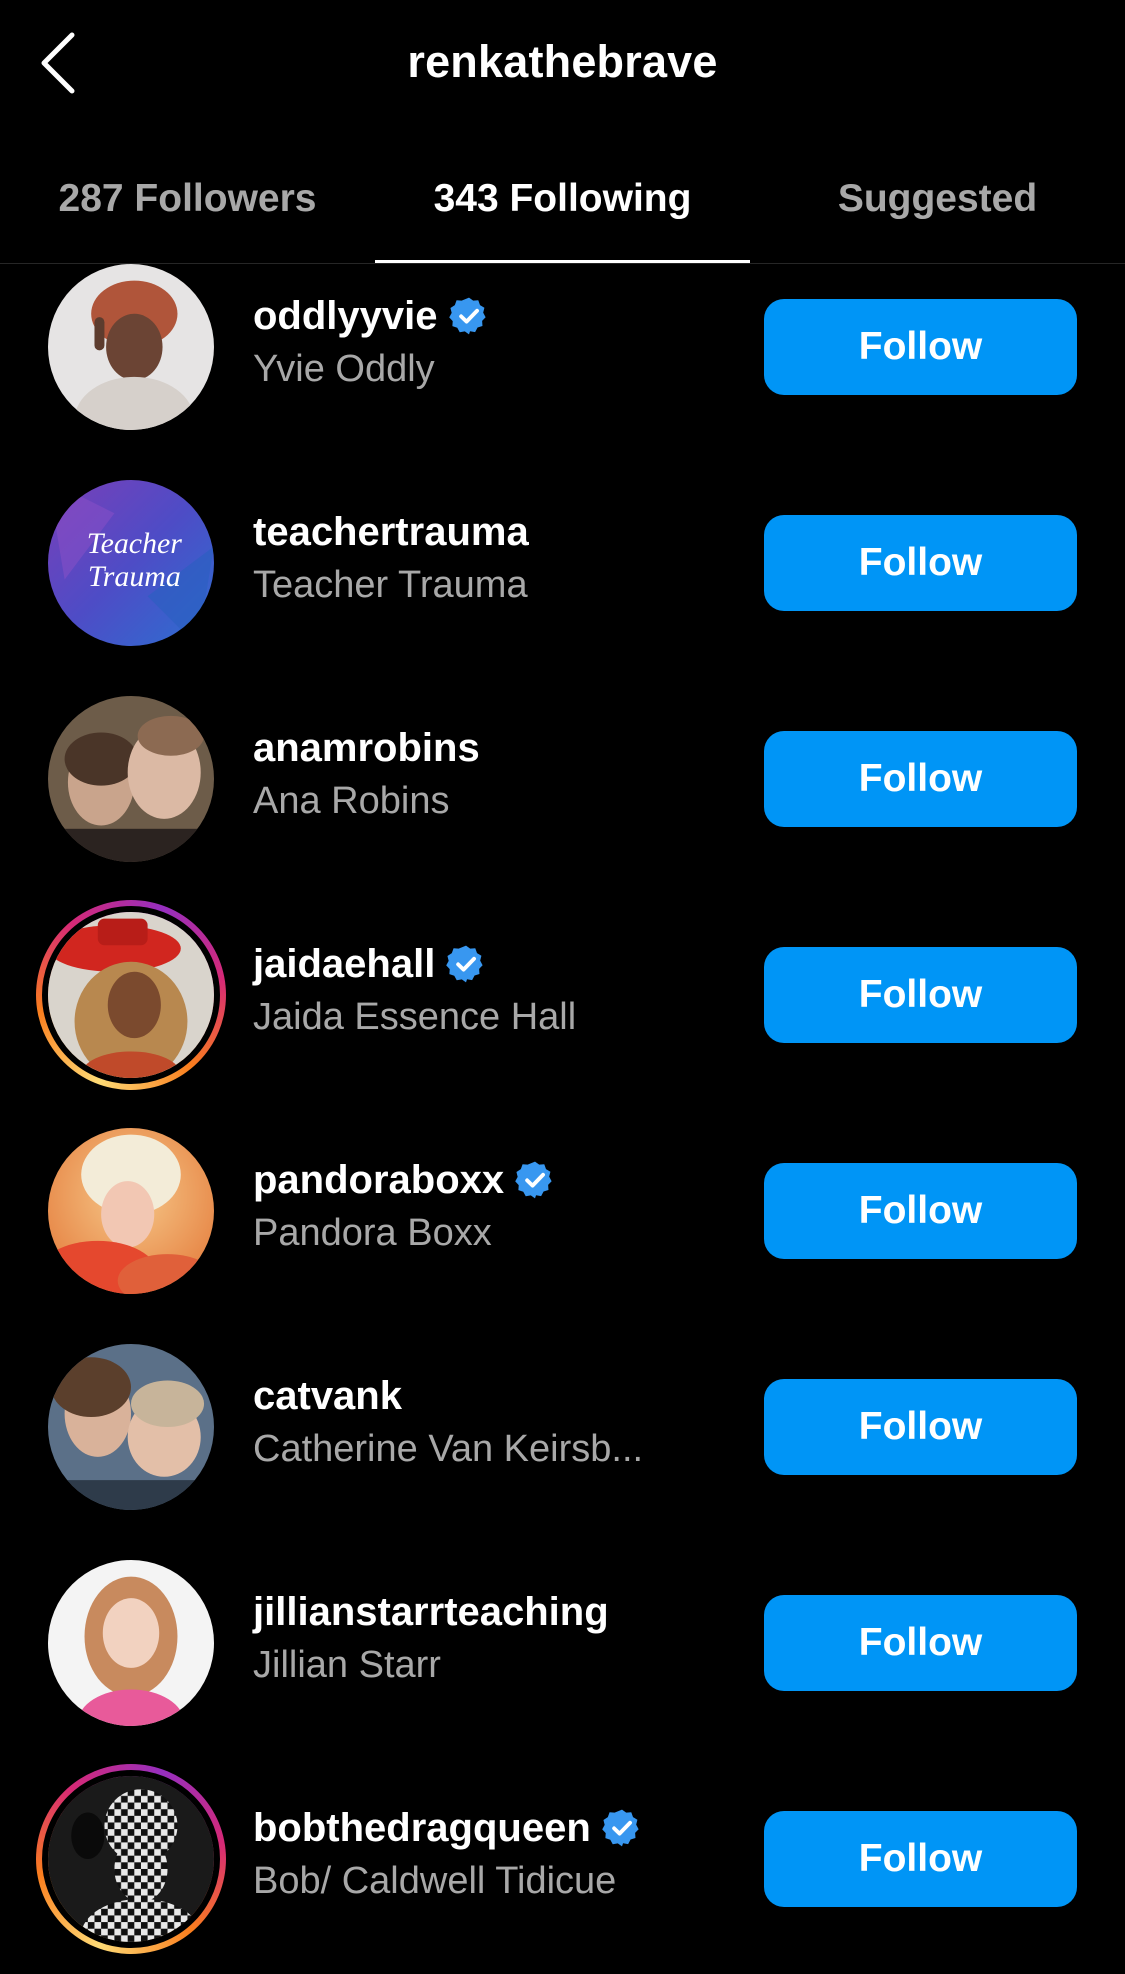 This screenshot has height=1974, width=1125. I want to click on full-name: Teacher Trauma, so click(390, 585).